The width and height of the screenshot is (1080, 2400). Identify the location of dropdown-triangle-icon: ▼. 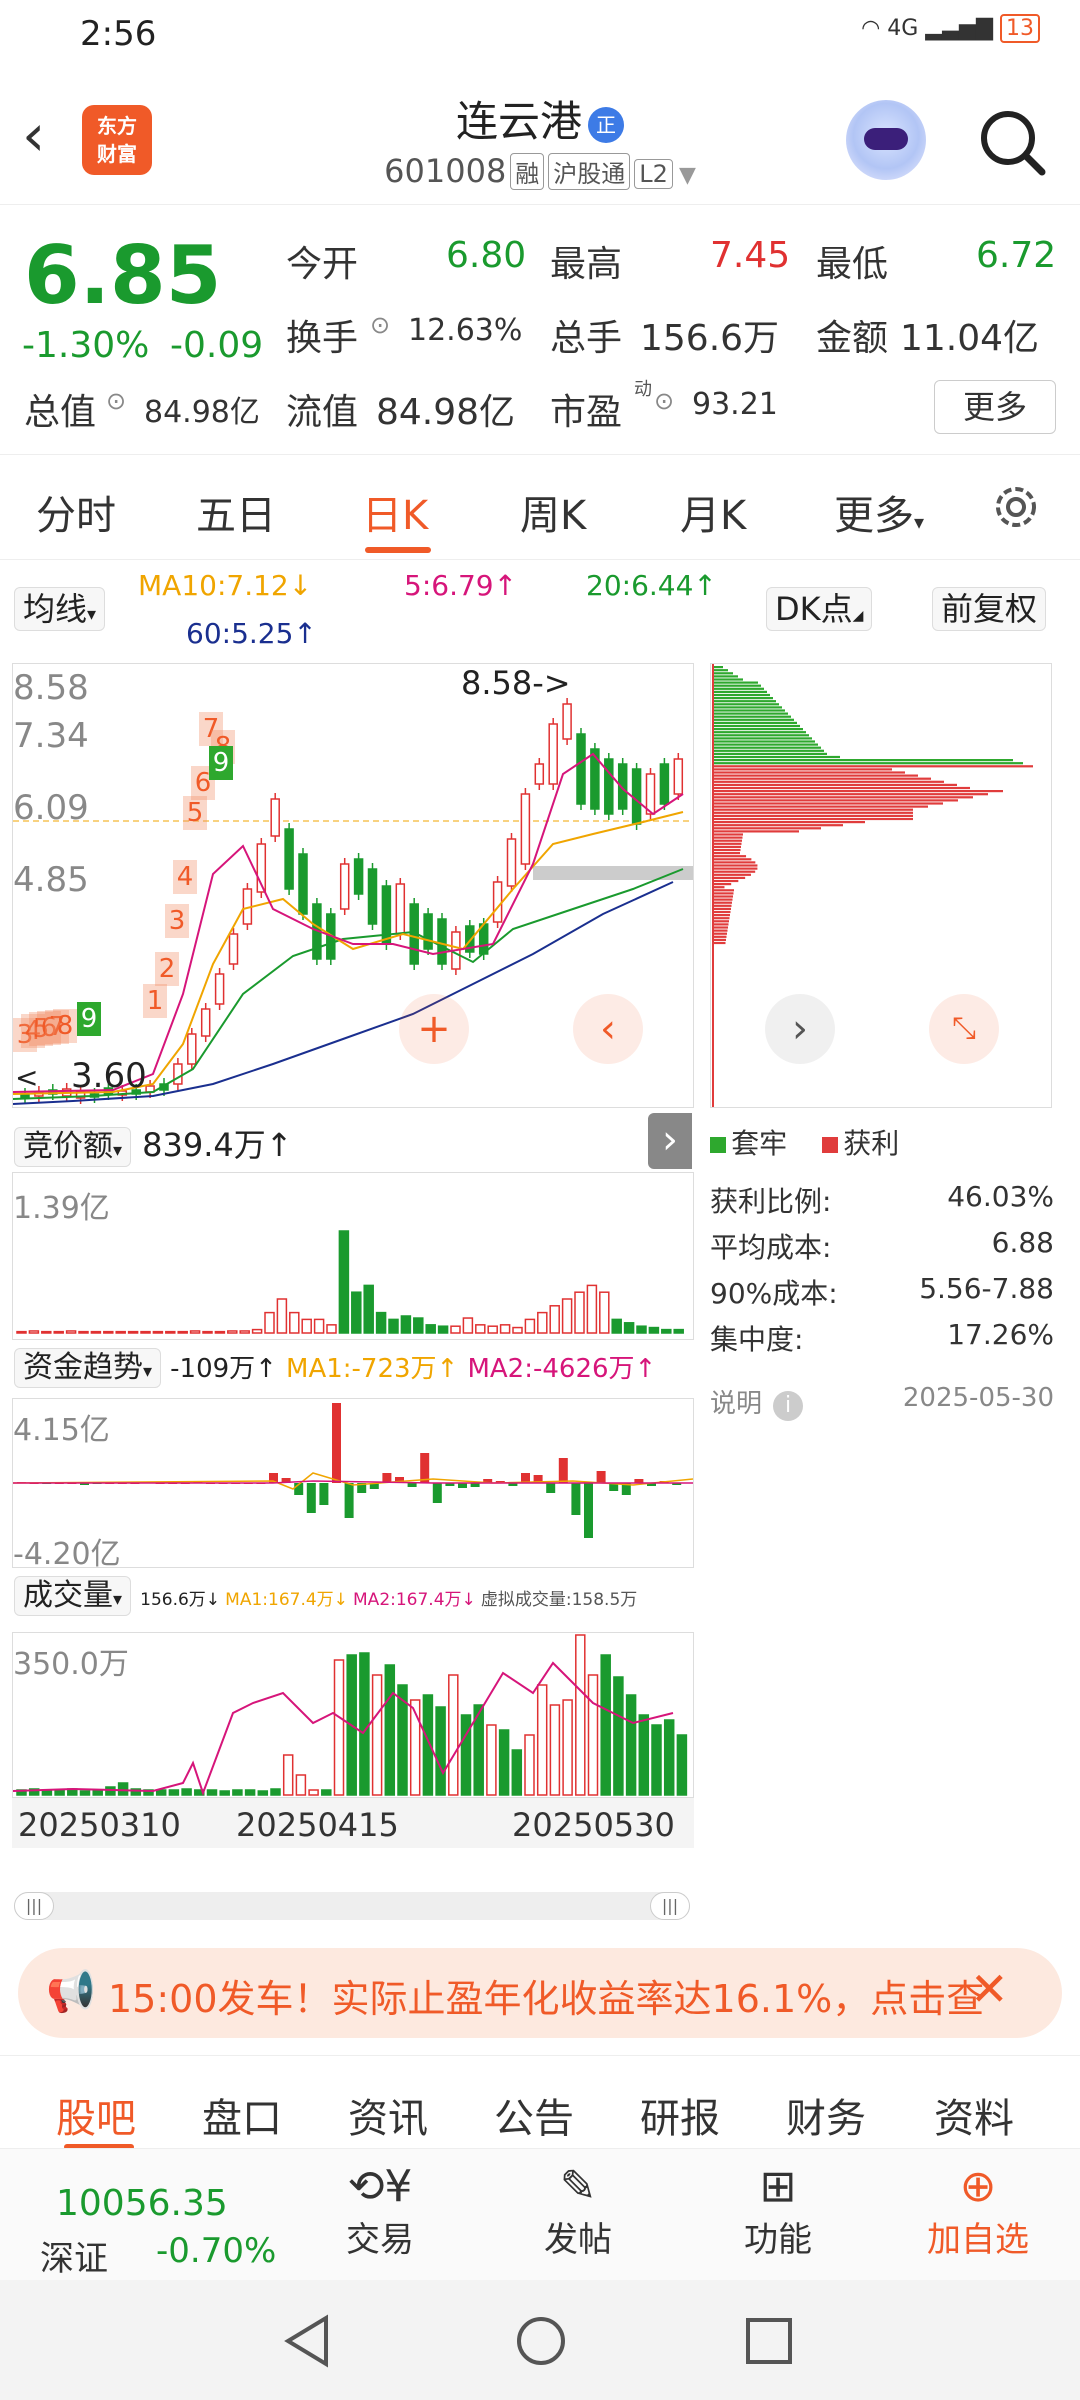
(687, 175).